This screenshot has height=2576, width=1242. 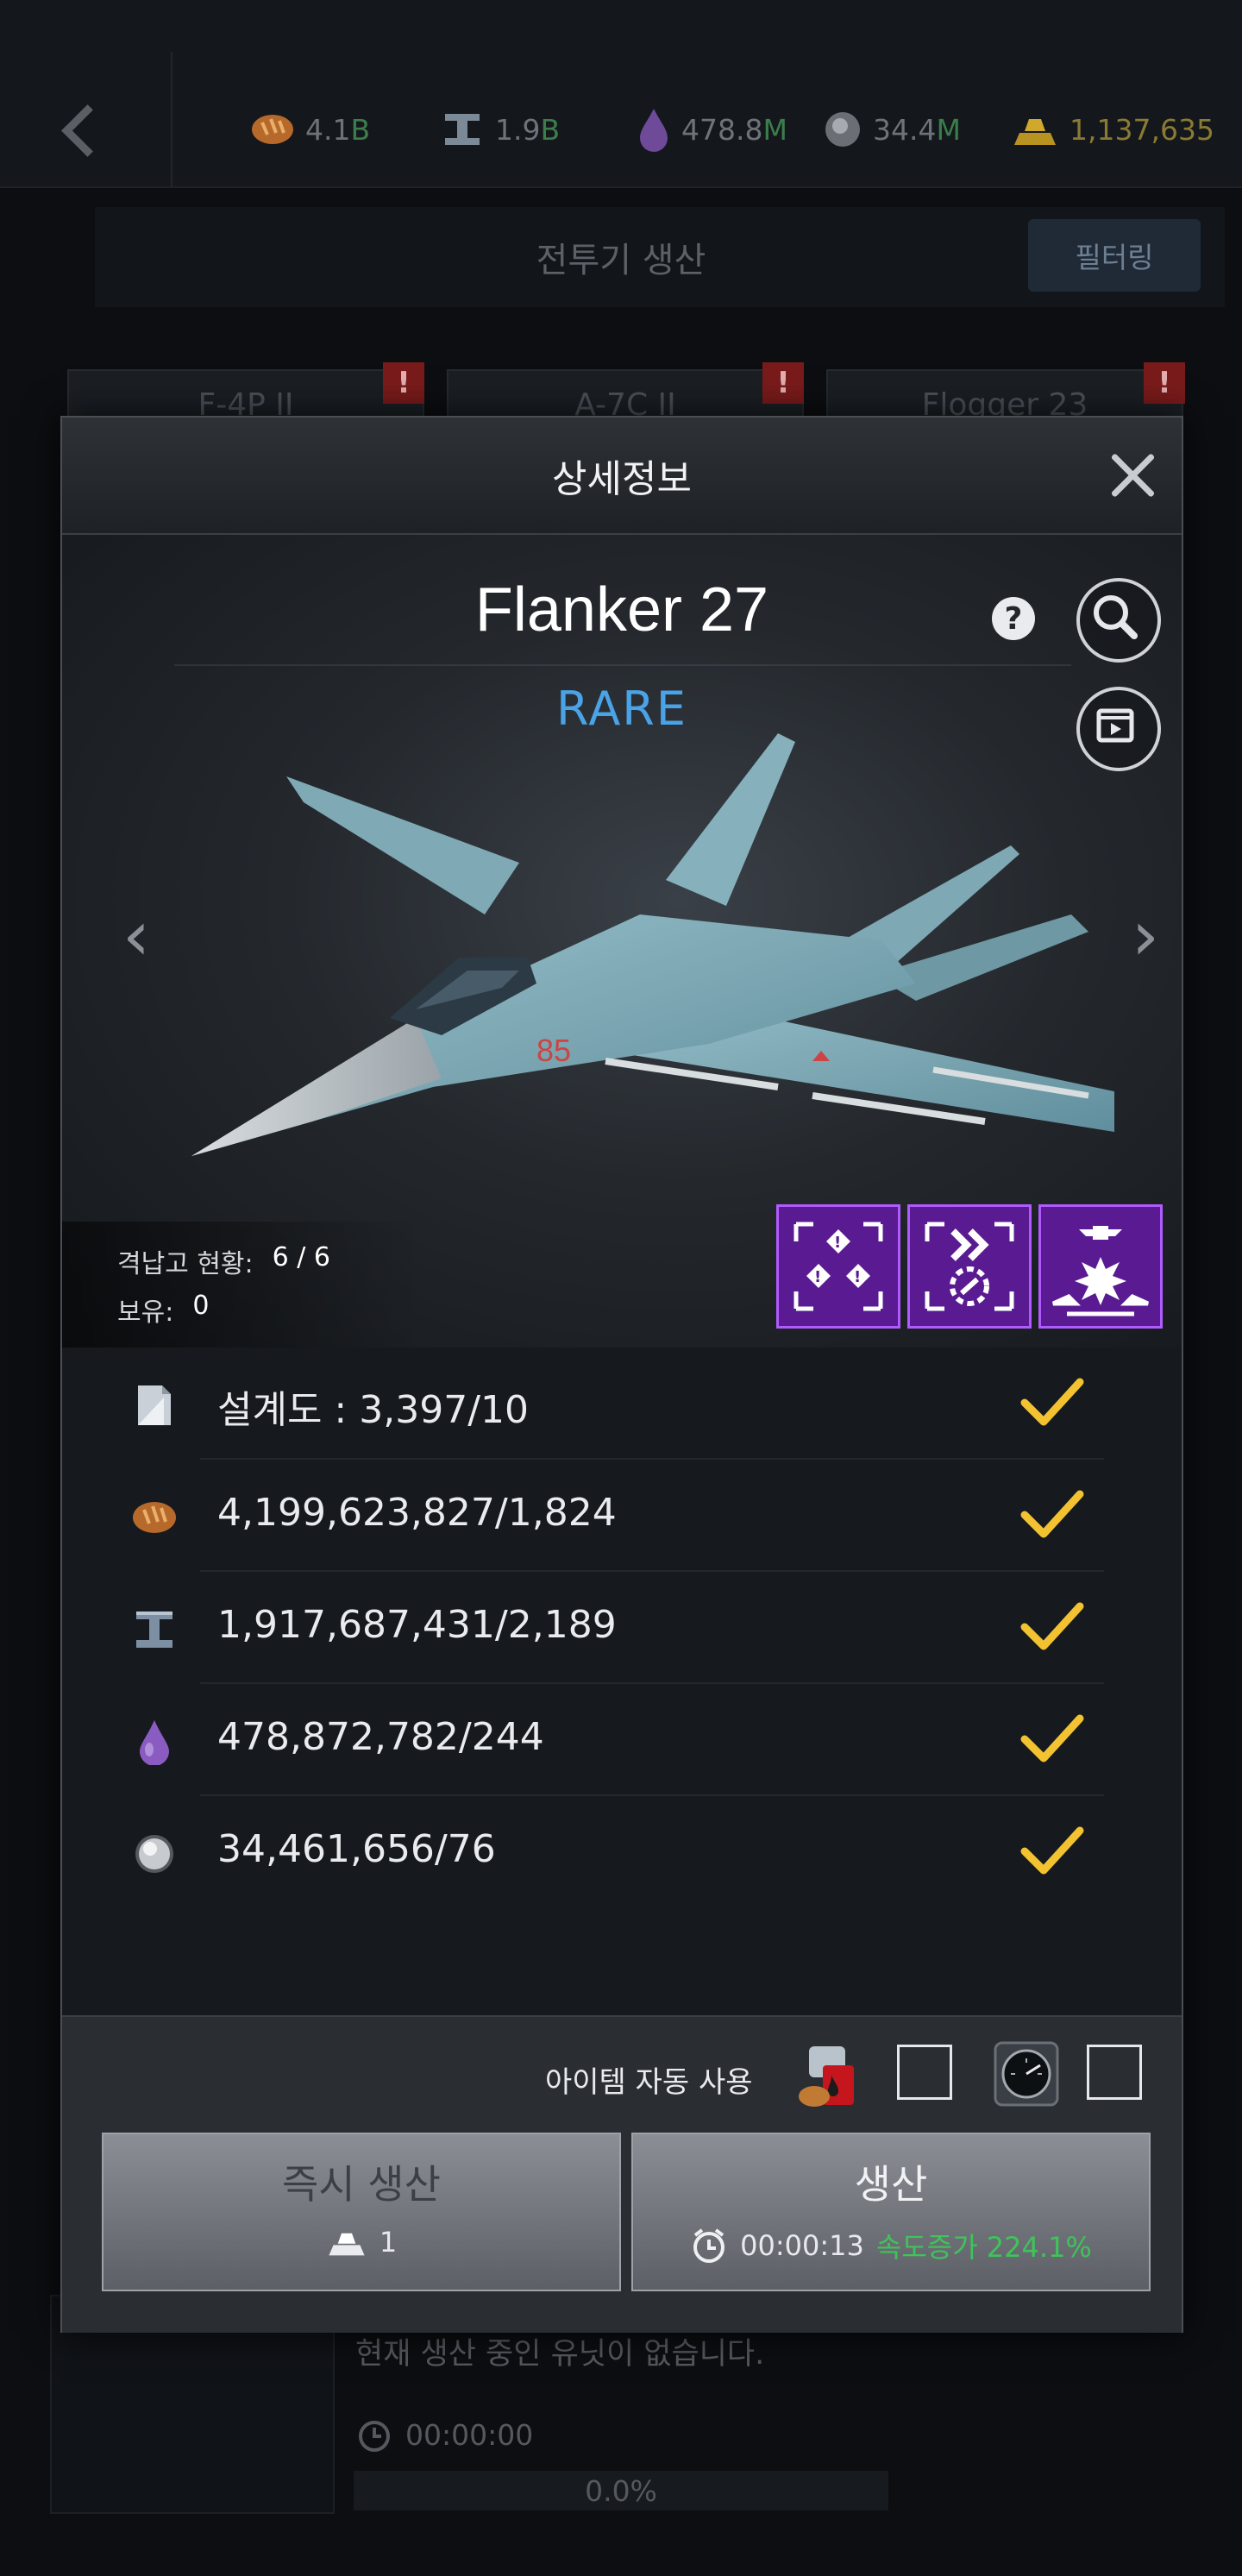 I want to click on top-resource-bar: 4.1B 1.9B 478.8M 34.4M 1,137,635, so click(x=621, y=94).